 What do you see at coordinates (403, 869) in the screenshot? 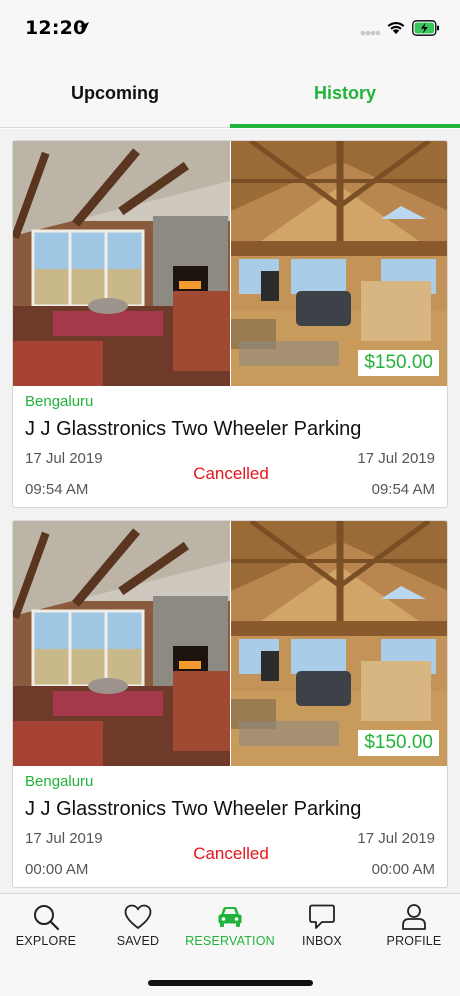
I see `end-time: 00:00 AM` at bounding box center [403, 869].